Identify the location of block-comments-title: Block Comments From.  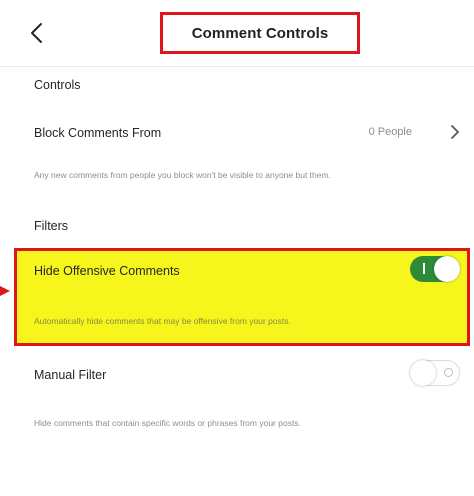
(98, 133).